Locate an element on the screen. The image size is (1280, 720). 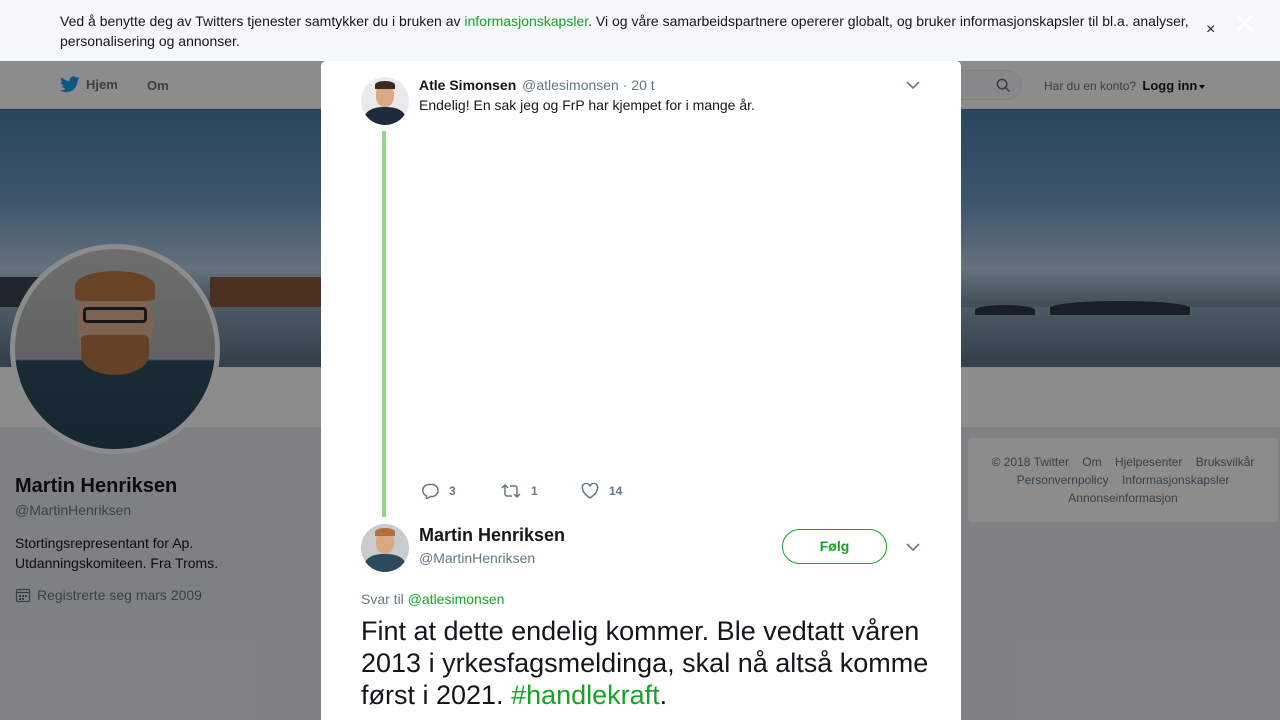
reply-to: Svar til @atlesimonsen is located at coordinates (432, 599).